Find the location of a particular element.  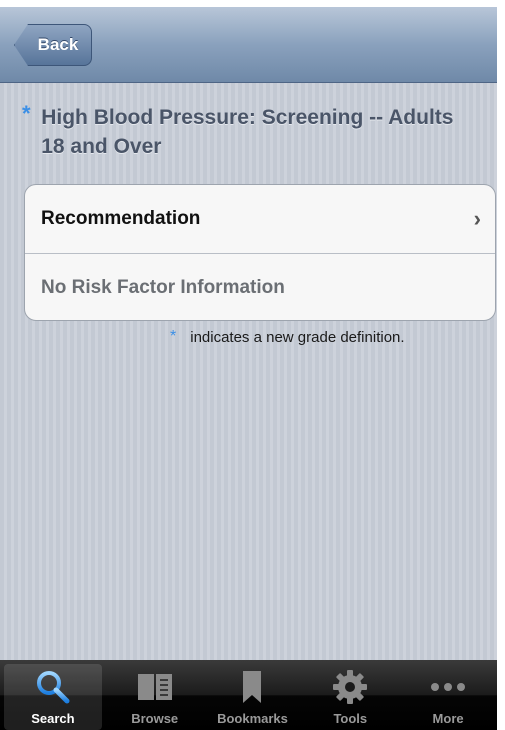

row-label: Recommendation is located at coordinates (121, 218).